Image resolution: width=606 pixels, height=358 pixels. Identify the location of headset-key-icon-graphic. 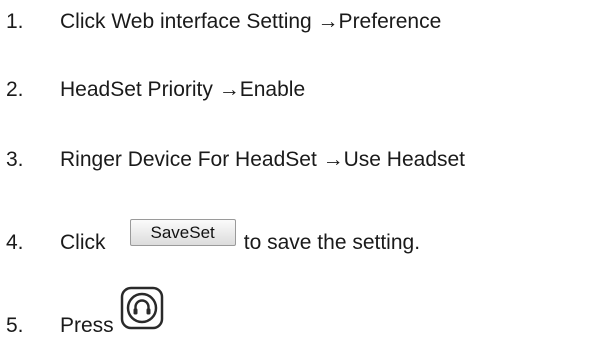
(141, 308).